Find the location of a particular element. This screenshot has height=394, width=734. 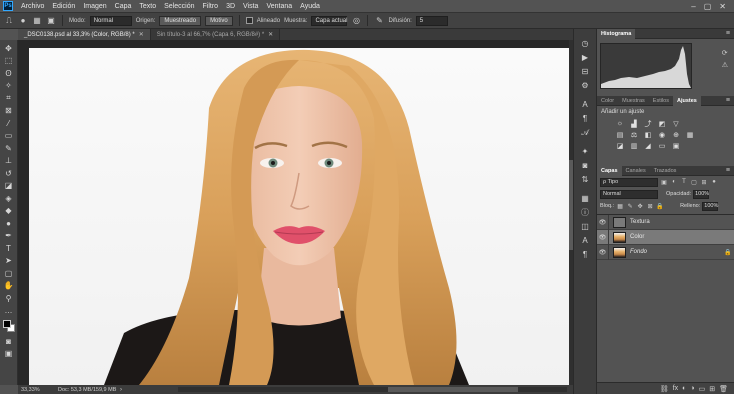

hue-saturation-icon: ▤ is located at coordinates (620, 134).